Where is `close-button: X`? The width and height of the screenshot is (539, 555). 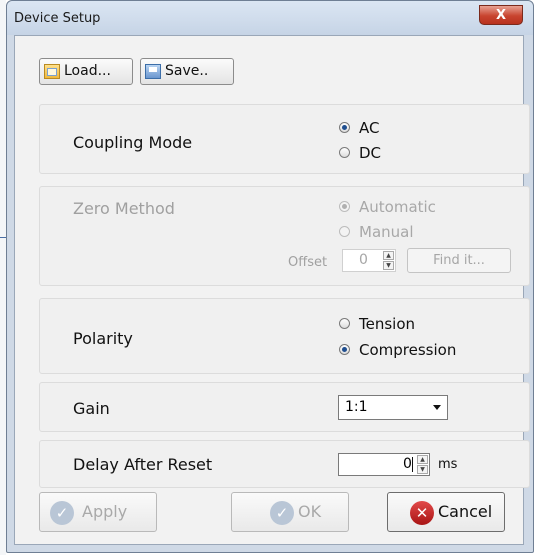
close-button: X is located at coordinates (501, 15).